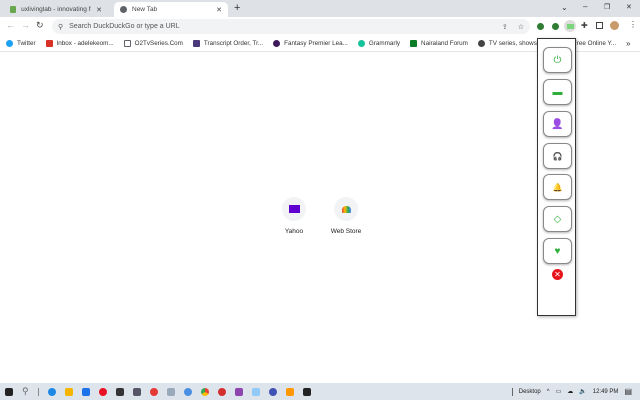  I want to click on bookmark-o2tvseries: O2TvSeries.Com, so click(153, 43).